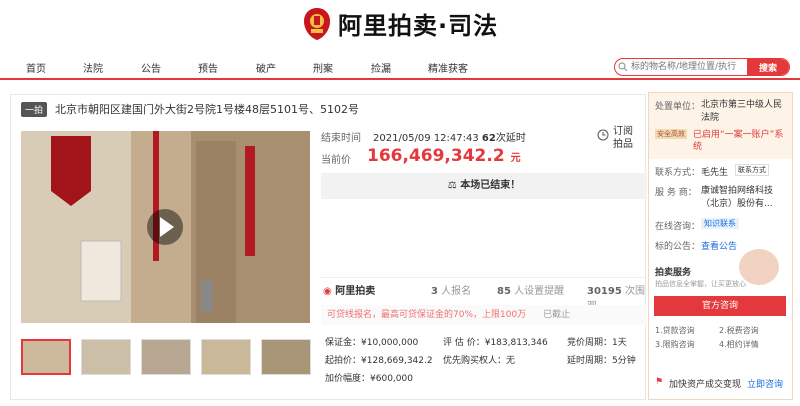  Describe the element at coordinates (623, 131) in the screenshot. I see `subscribe-label-1: 订阅` at that location.